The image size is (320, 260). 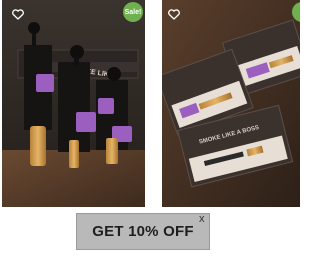 I want to click on discount-promo-button: GET 10% OFF, so click(x=143, y=231).